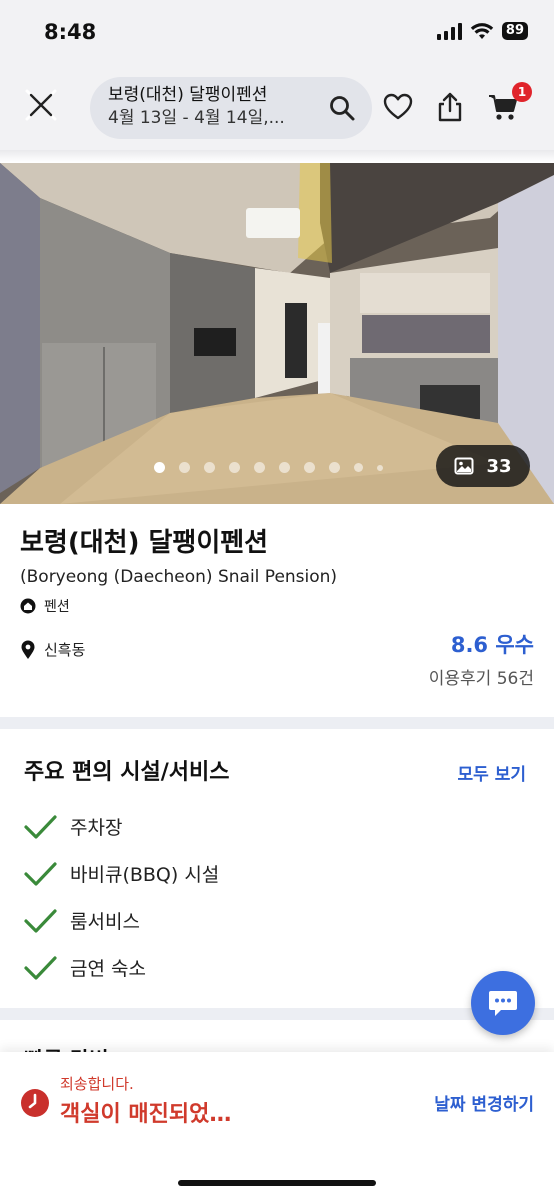 The width and height of the screenshot is (554, 1200). What do you see at coordinates (65, 650) in the screenshot?
I see `location-label: 신흑동` at bounding box center [65, 650].